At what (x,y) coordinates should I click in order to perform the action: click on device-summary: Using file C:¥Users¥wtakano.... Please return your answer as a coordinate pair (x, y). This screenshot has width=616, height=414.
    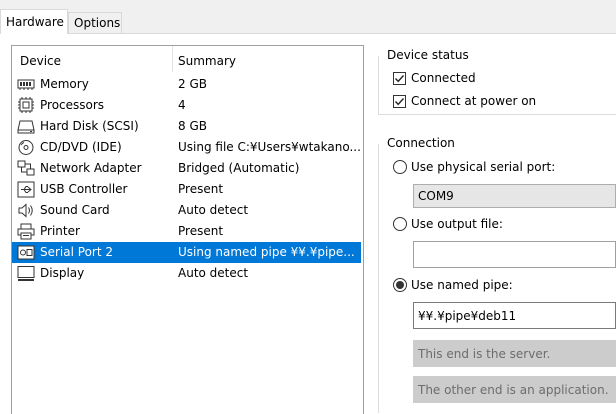
    Looking at the image, I should click on (269, 147).